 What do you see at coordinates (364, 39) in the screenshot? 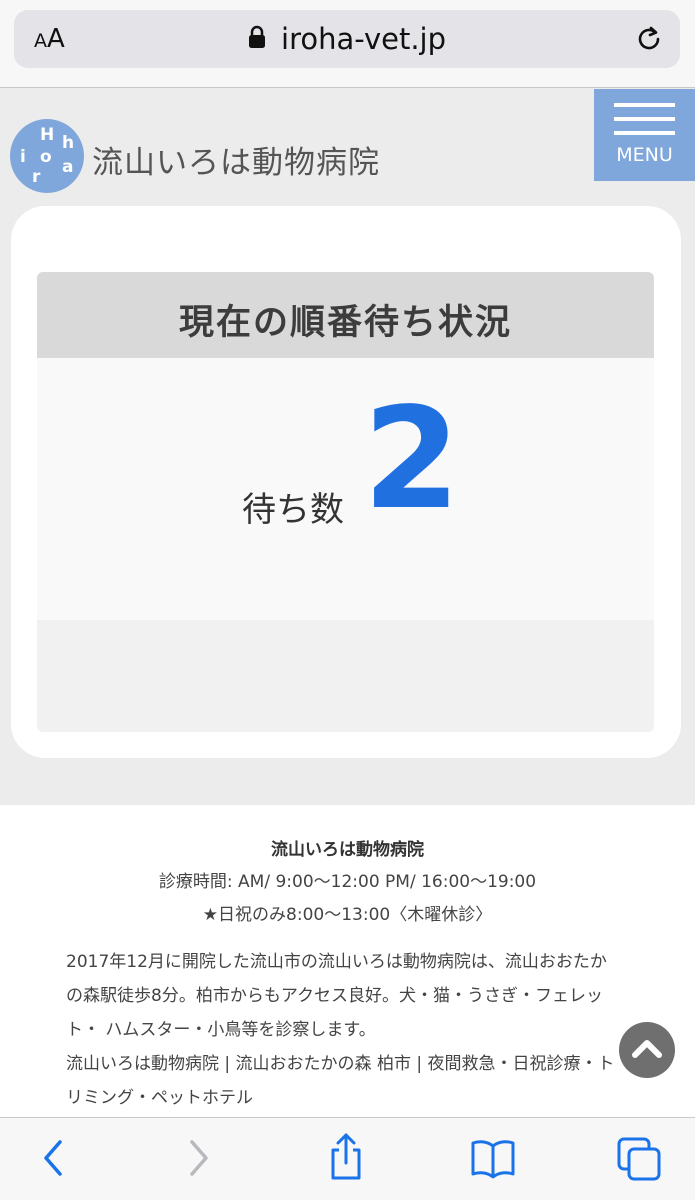
I see `url-text: iroha-vet.jp` at bounding box center [364, 39].